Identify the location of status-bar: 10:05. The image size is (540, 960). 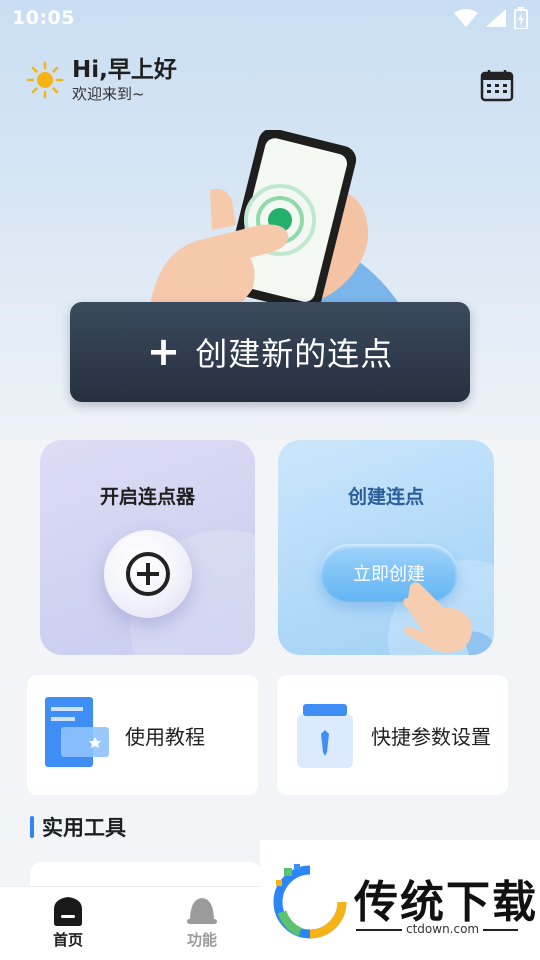
(270, 18).